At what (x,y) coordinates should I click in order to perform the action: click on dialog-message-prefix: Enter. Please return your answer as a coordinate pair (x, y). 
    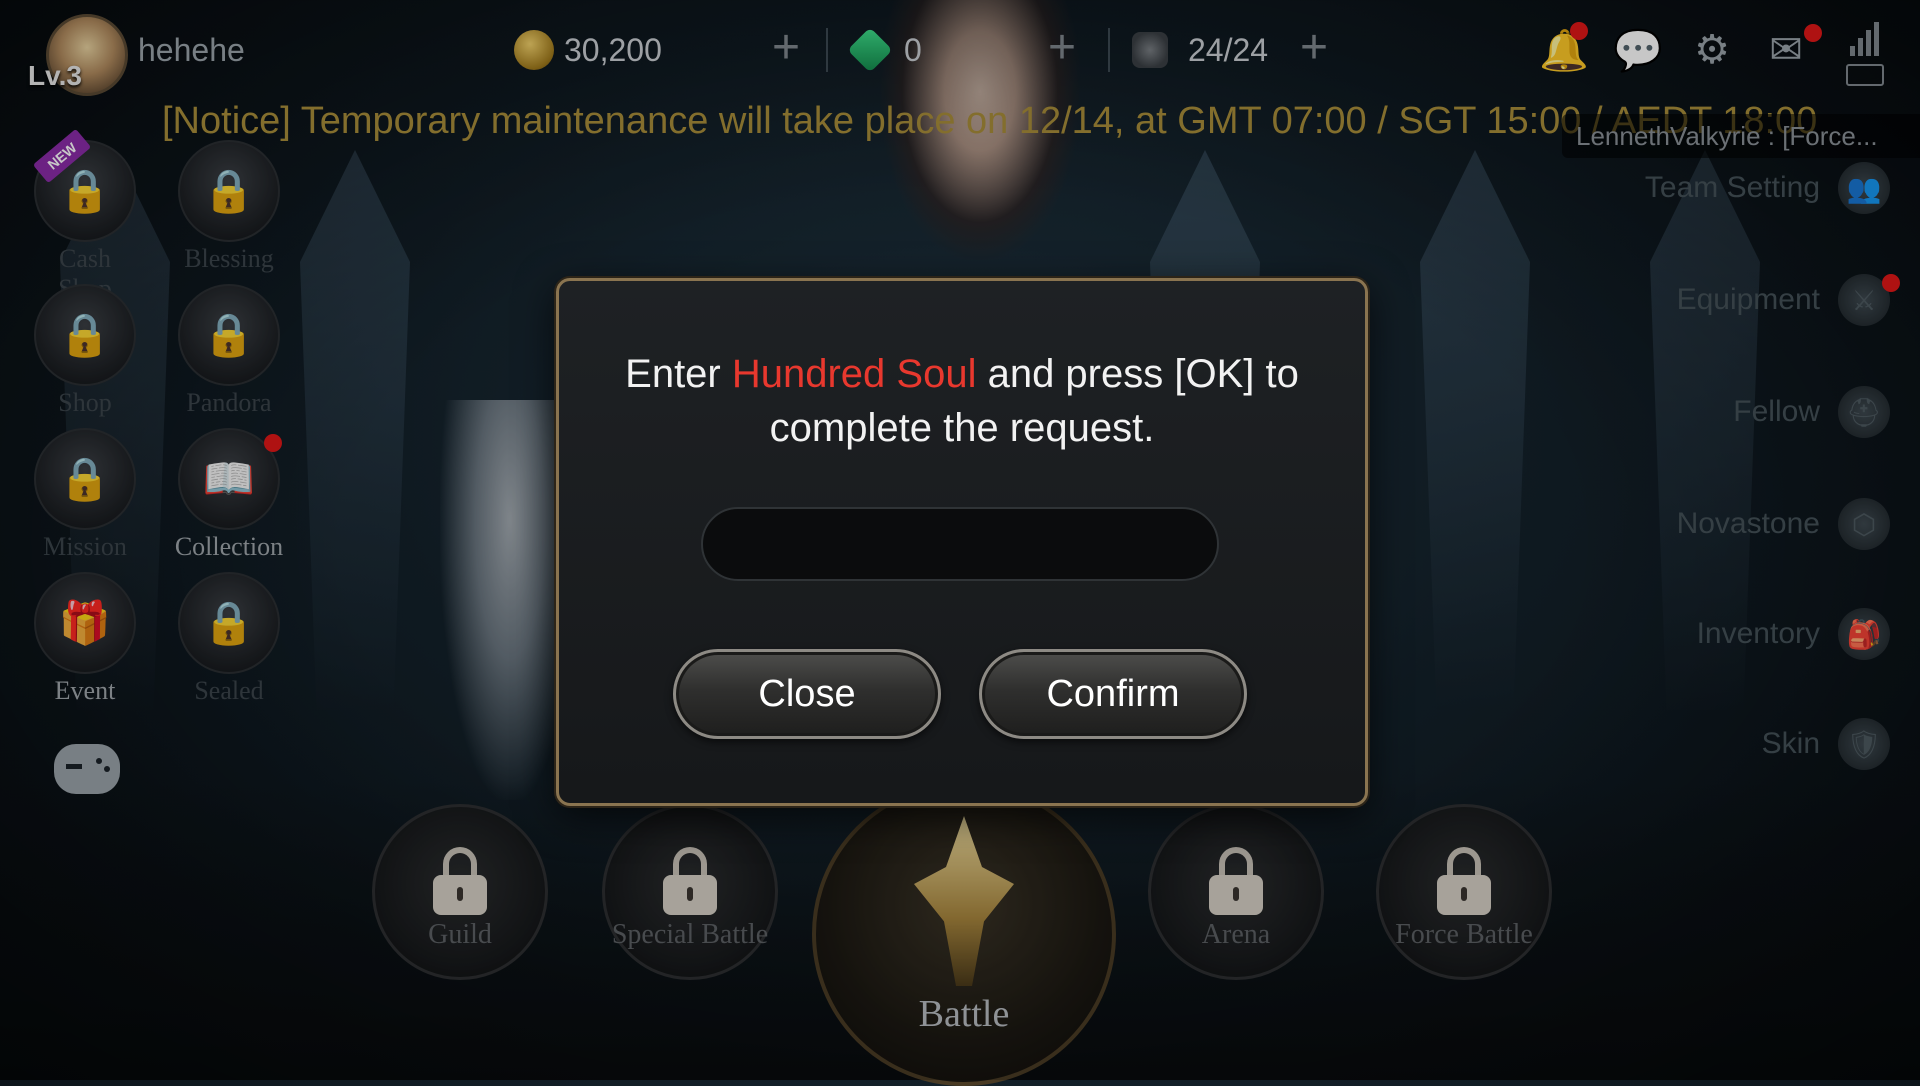
    Looking at the image, I should click on (678, 374).